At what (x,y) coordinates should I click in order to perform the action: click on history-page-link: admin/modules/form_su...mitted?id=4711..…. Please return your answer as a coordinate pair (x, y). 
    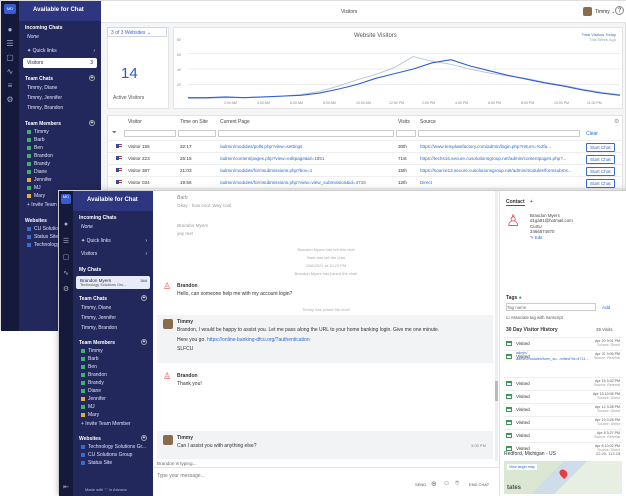
    Looking at the image, I should click on (566, 359).